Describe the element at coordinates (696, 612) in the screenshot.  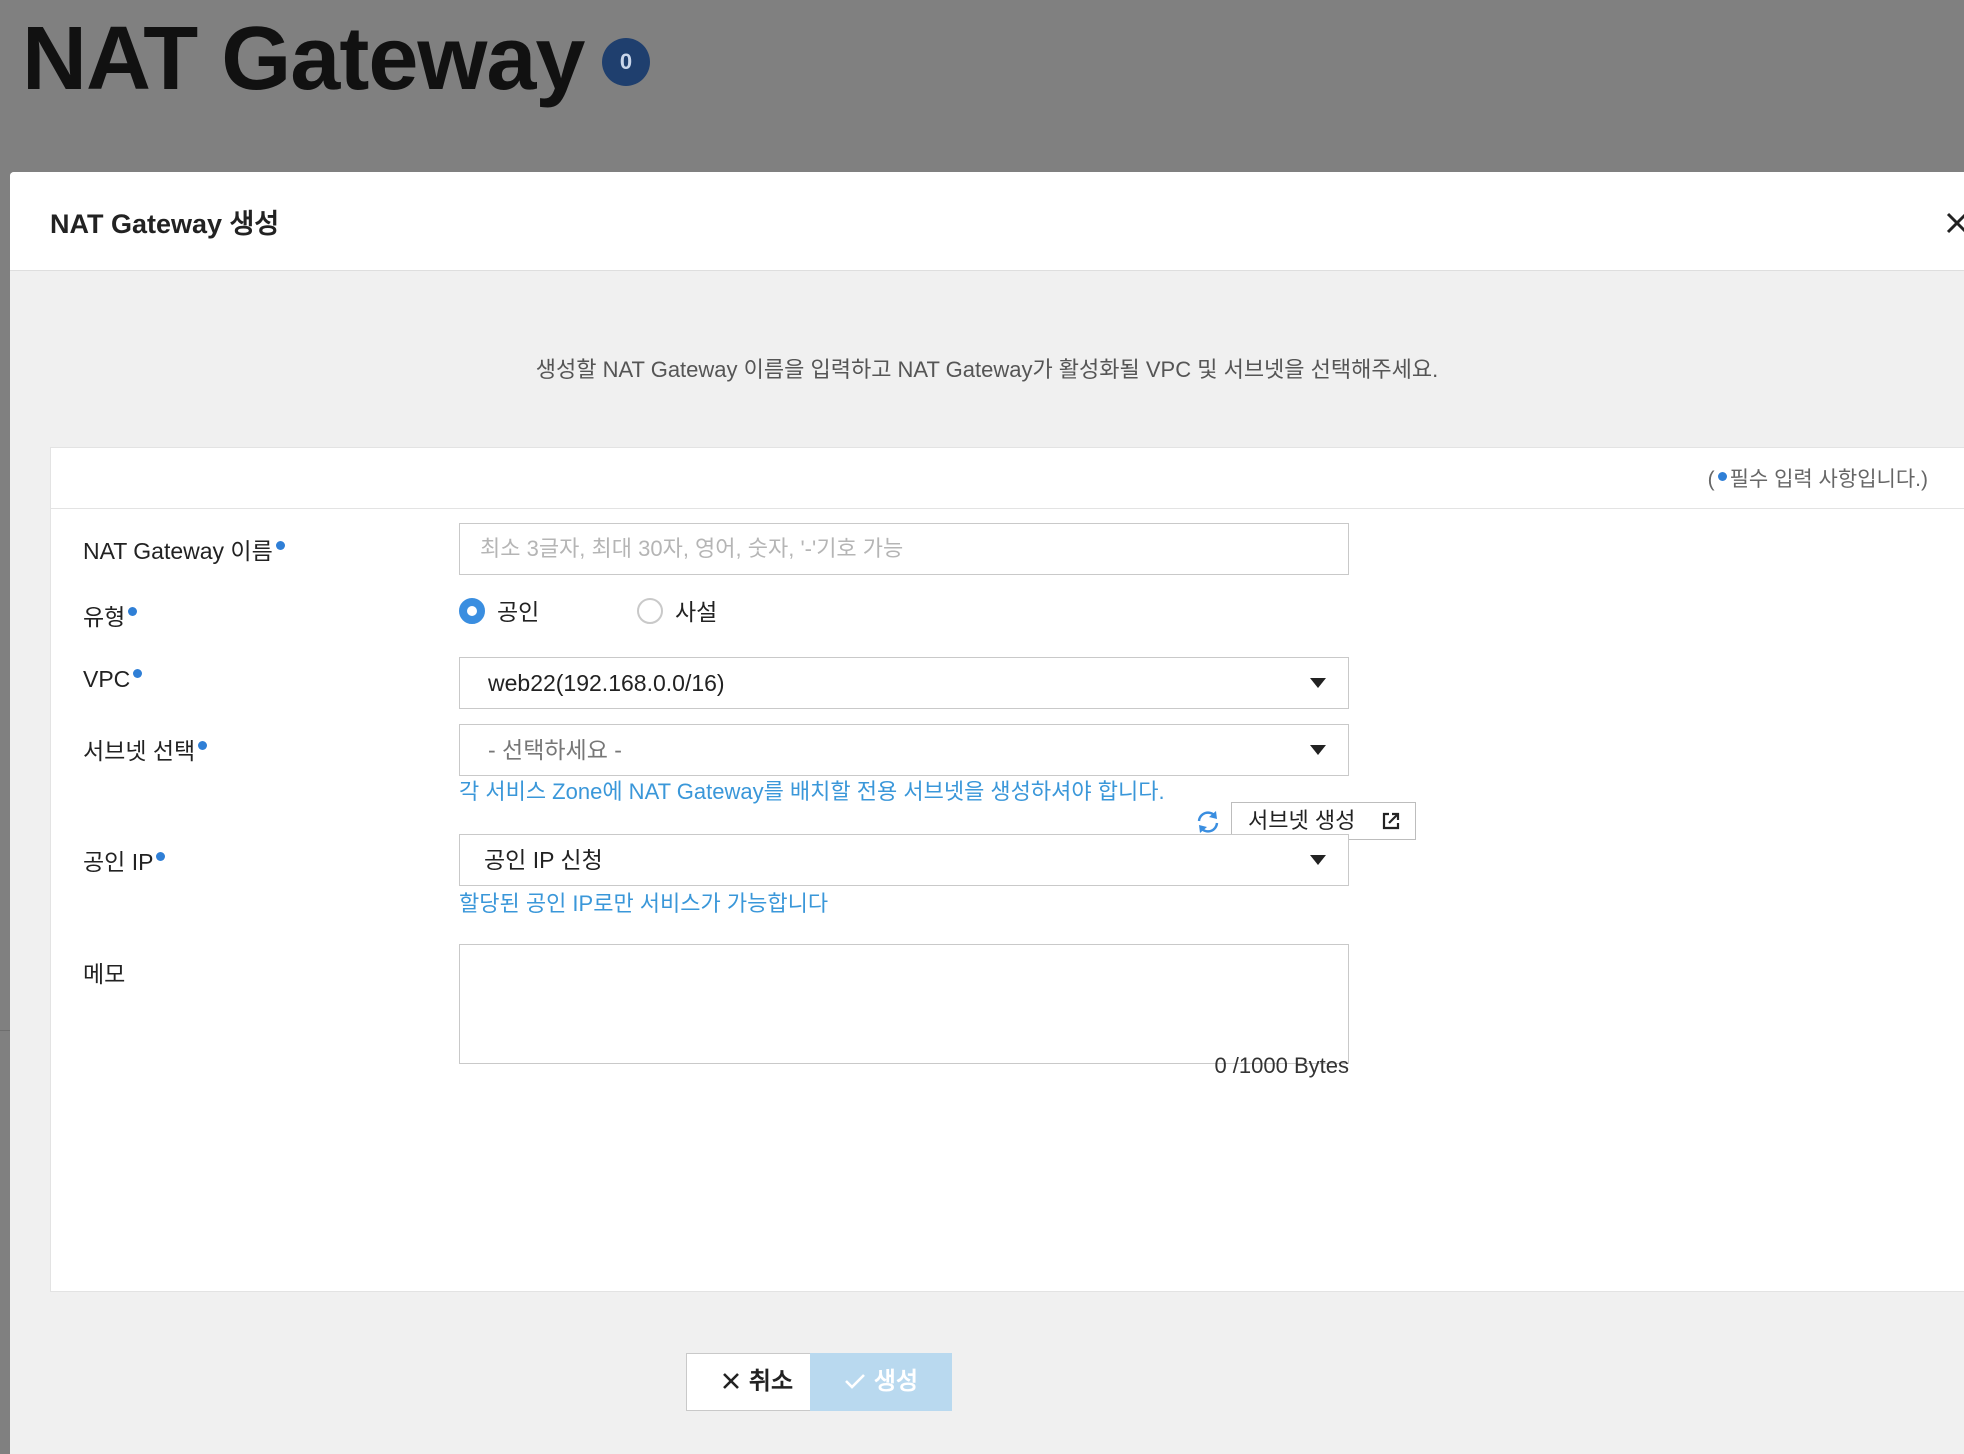
I see `type-option-private-label: 사설` at that location.